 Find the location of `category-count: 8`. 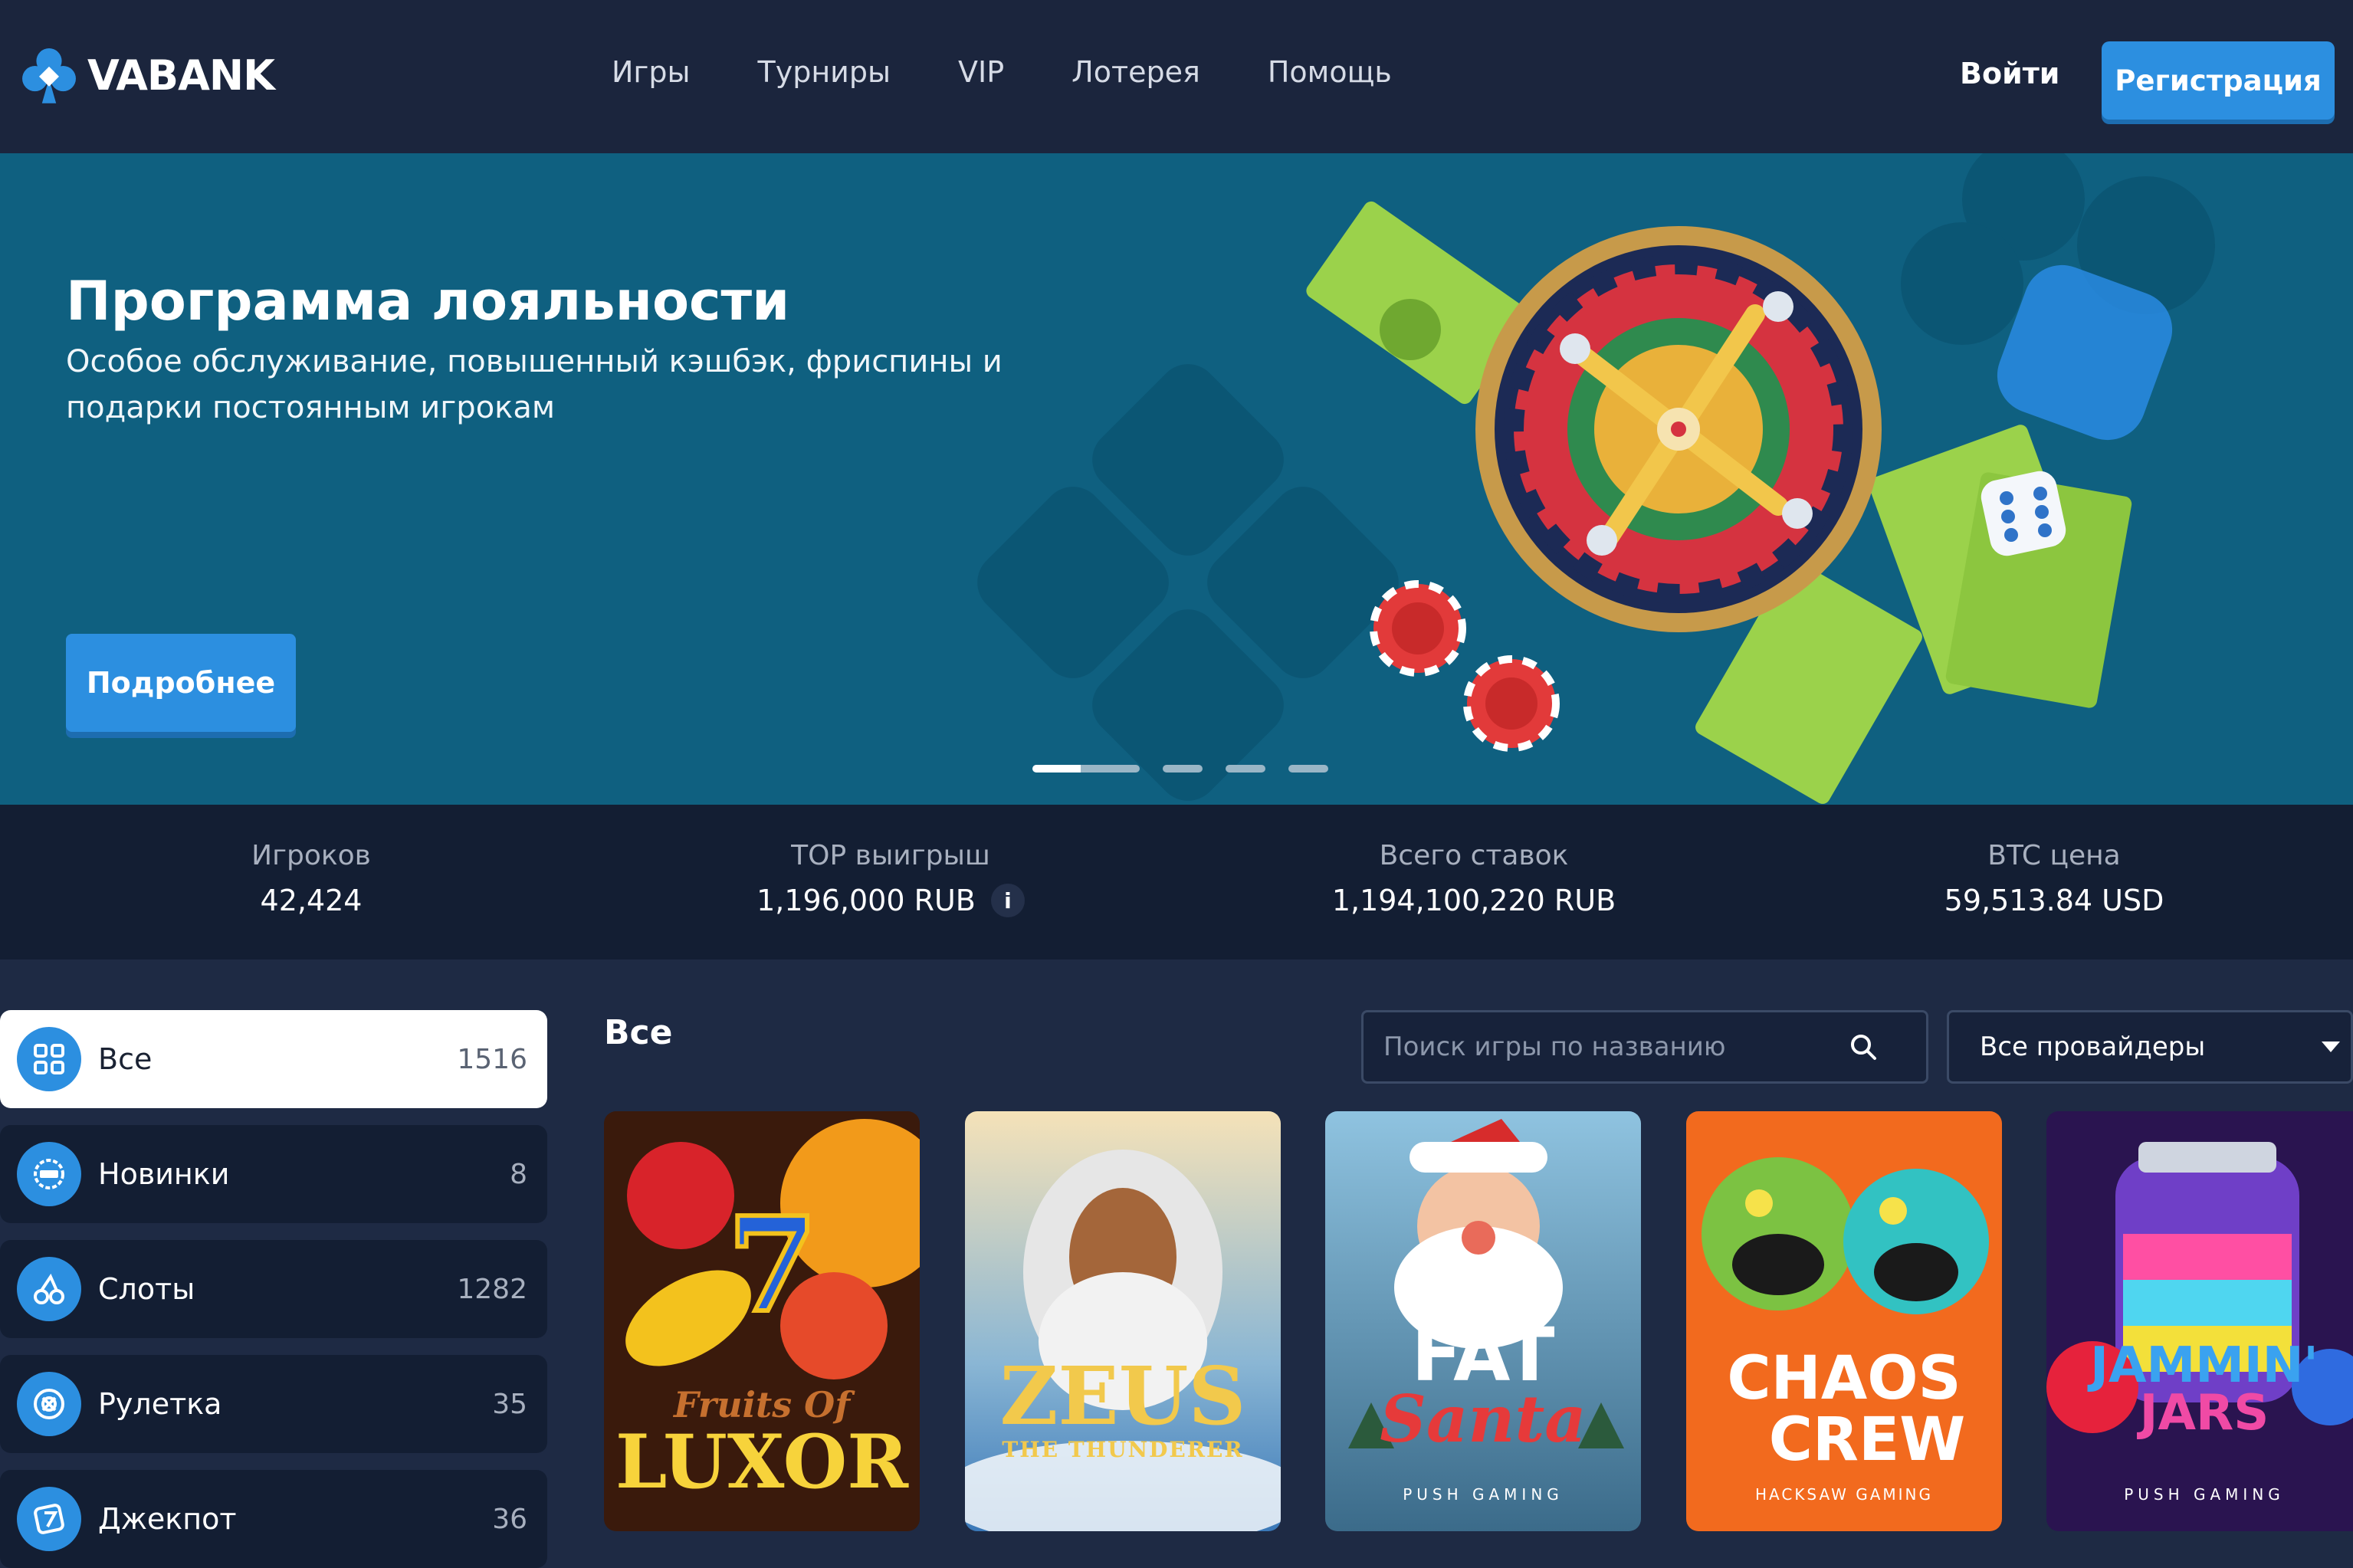

category-count: 8 is located at coordinates (518, 1174).